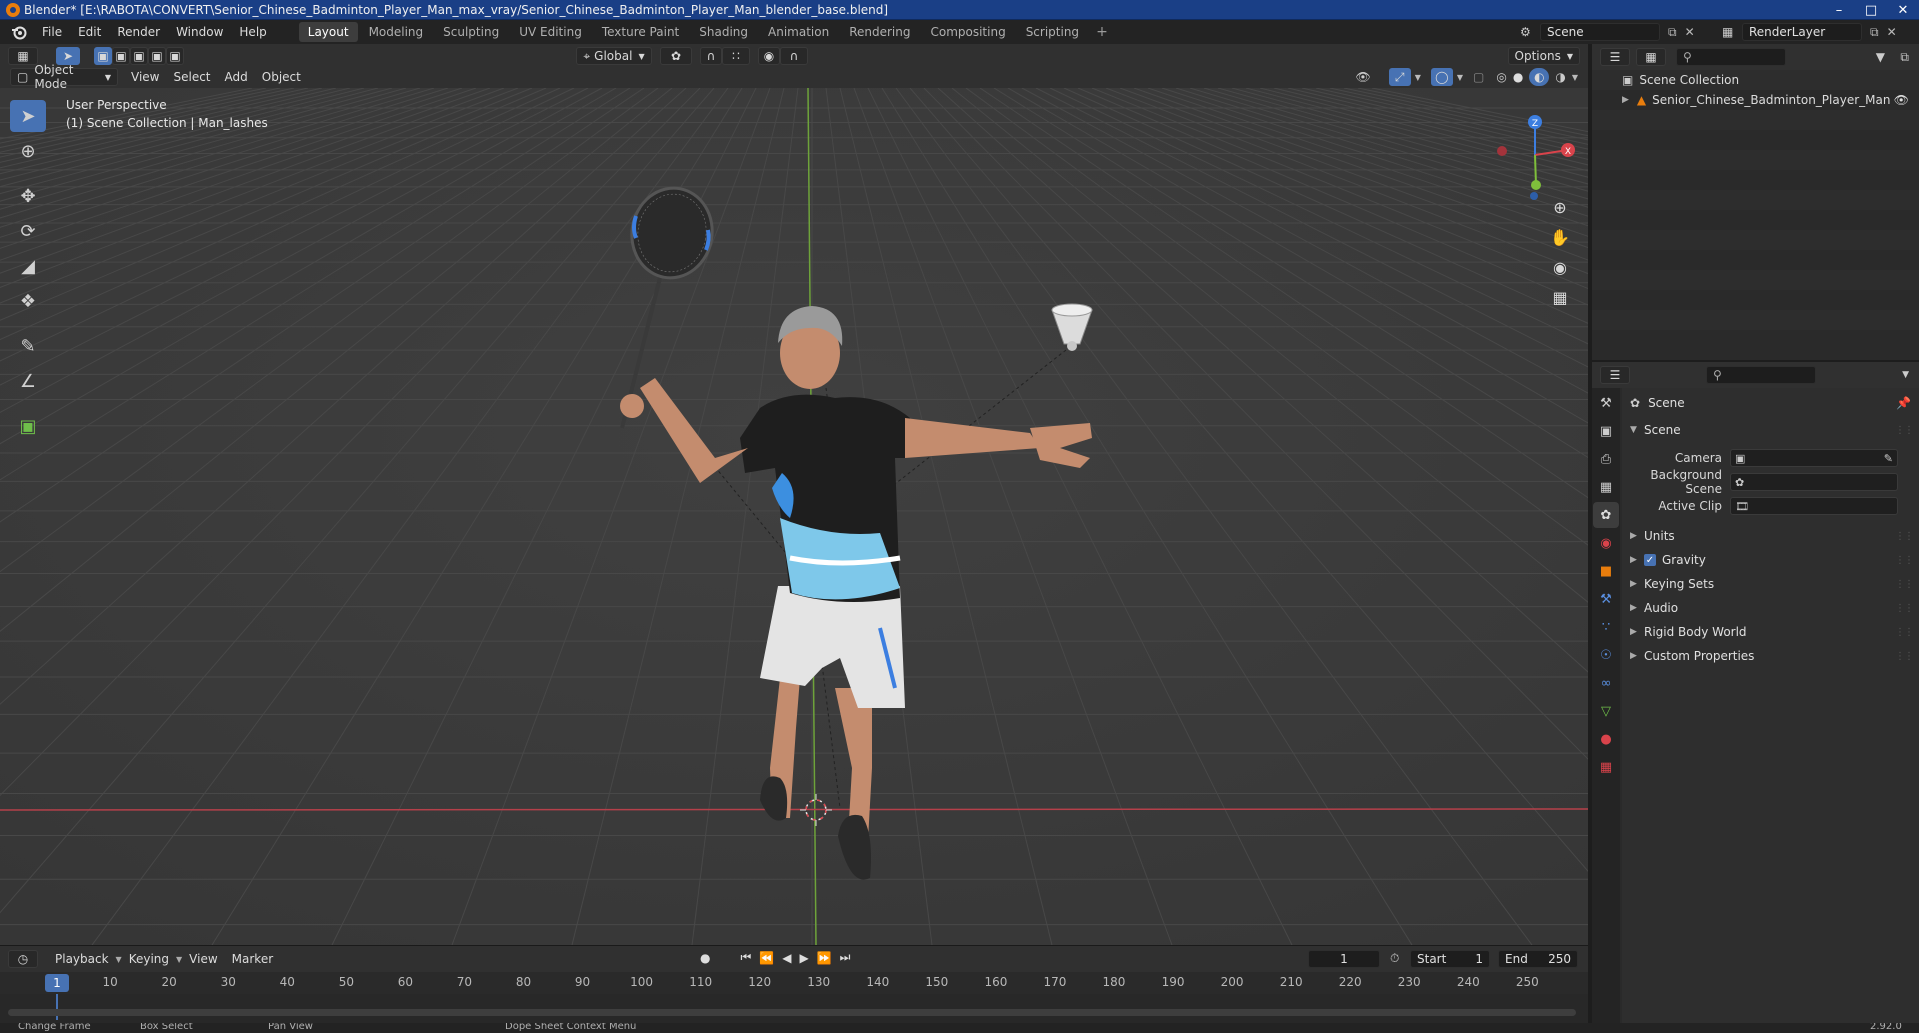  Describe the element at coordinates (1606, 403) in the screenshot. I see `tab-tool: ⚒` at that location.